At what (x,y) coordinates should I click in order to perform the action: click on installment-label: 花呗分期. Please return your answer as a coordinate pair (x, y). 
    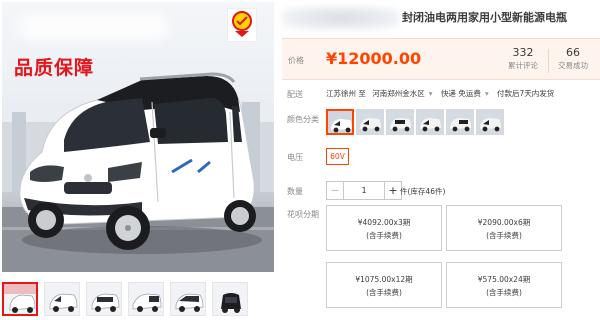
    Looking at the image, I should click on (303, 214).